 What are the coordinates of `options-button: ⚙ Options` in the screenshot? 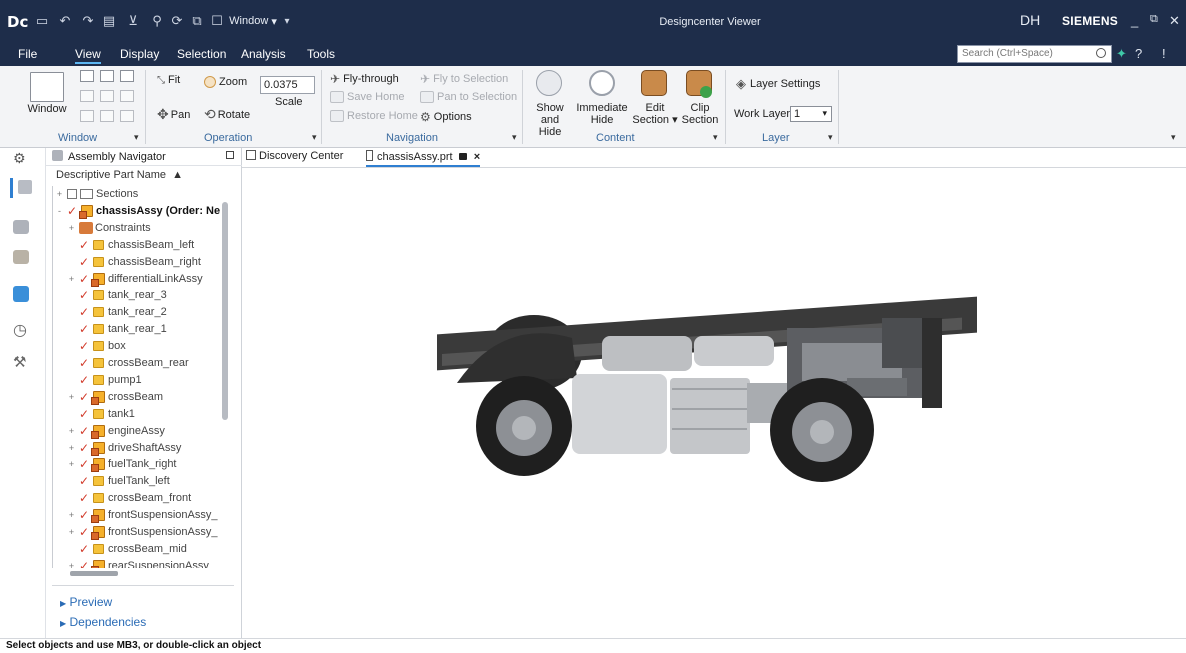 It's located at (446, 117).